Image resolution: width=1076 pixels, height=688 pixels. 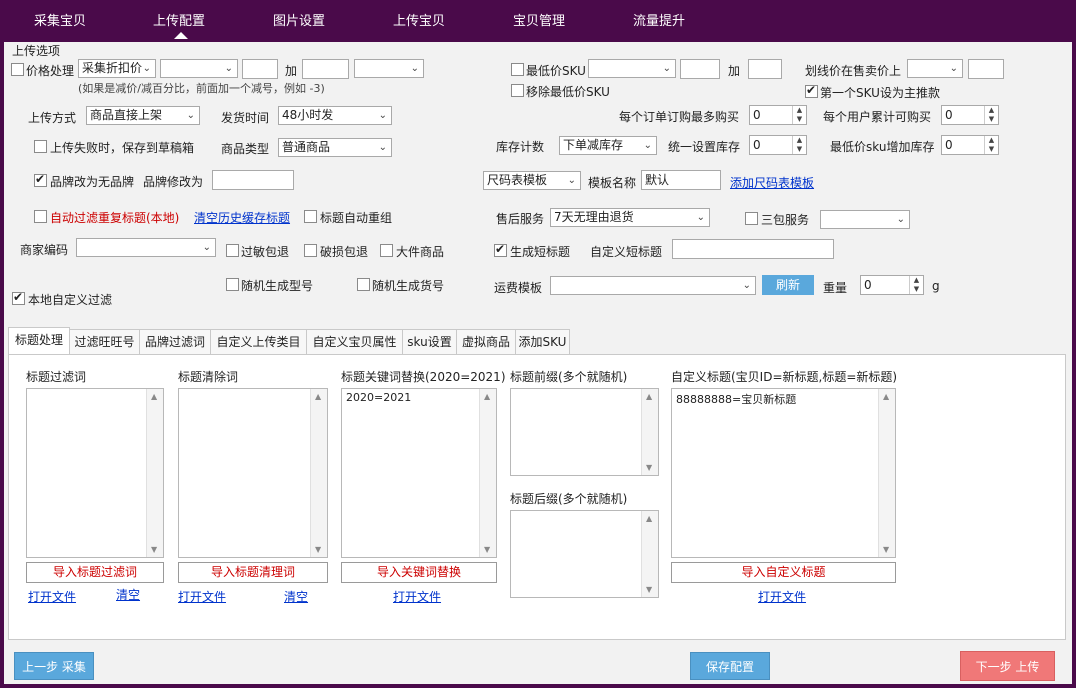 What do you see at coordinates (335, 147) in the screenshot?
I see `product-type-select: 普通商品 ⌄` at bounding box center [335, 147].